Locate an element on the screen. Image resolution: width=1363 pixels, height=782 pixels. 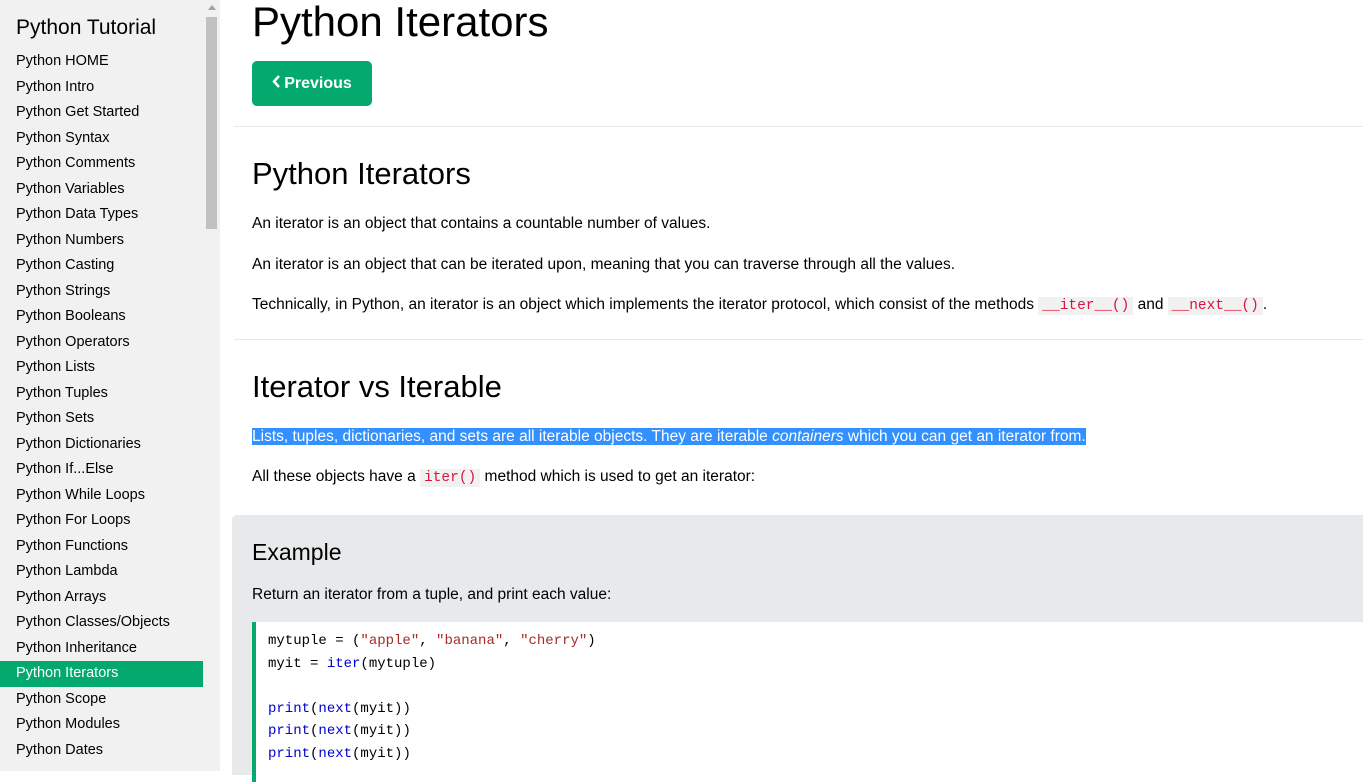
sidebar-item-while-loops: Python While Loops is located at coordinates (101, 496).